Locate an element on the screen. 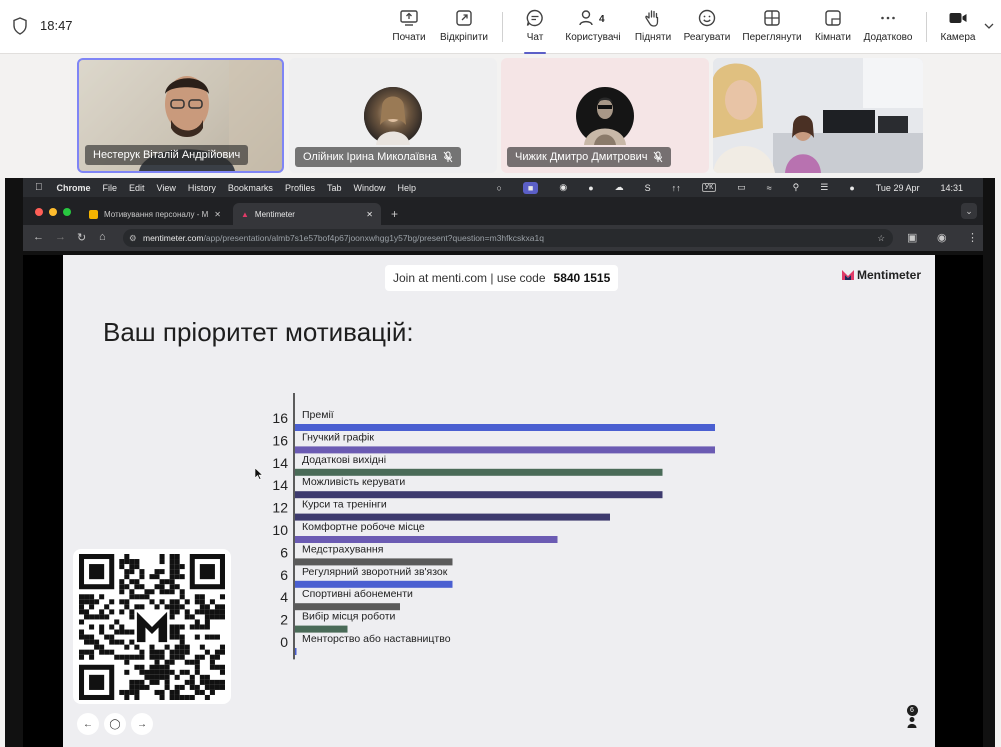 Image resolution: width=1001 pixels, height=747 pixels. participant-tile is located at coordinates (818, 115).